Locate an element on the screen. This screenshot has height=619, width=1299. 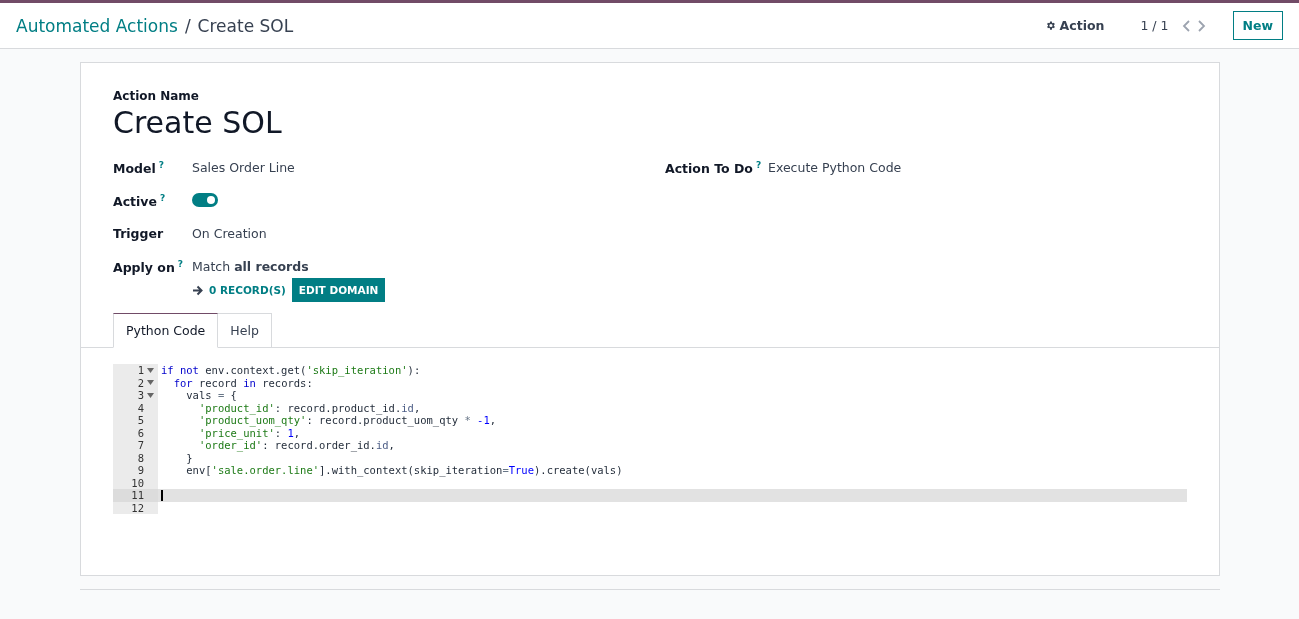
line-number: 10 is located at coordinates (137, 482).